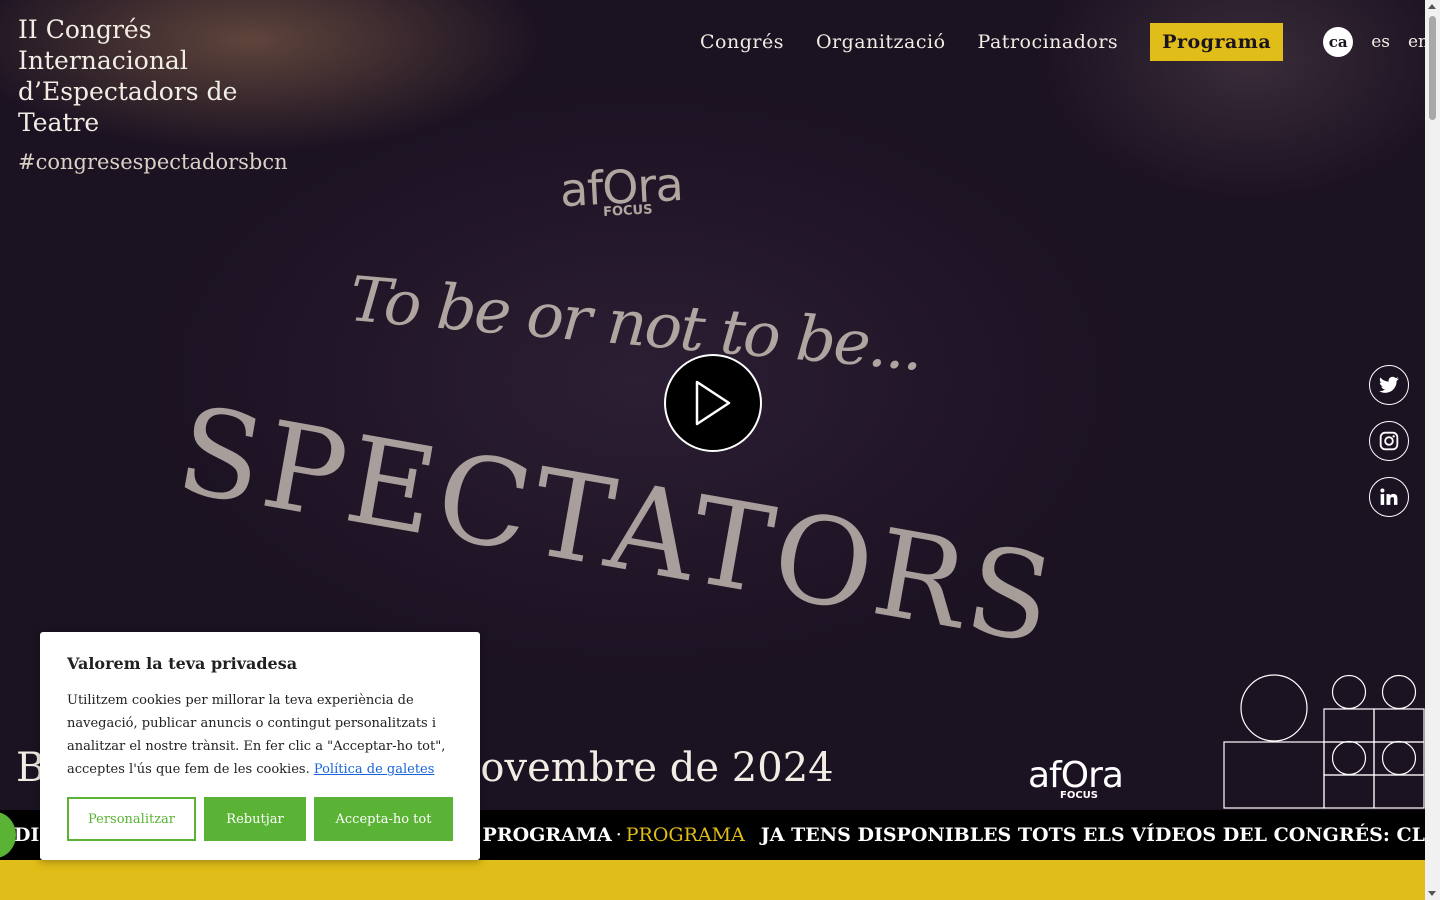 This screenshot has width=1440, height=900. What do you see at coordinates (1076, 778) in the screenshot?
I see `afora-logo: afOra FOCUS` at bounding box center [1076, 778].